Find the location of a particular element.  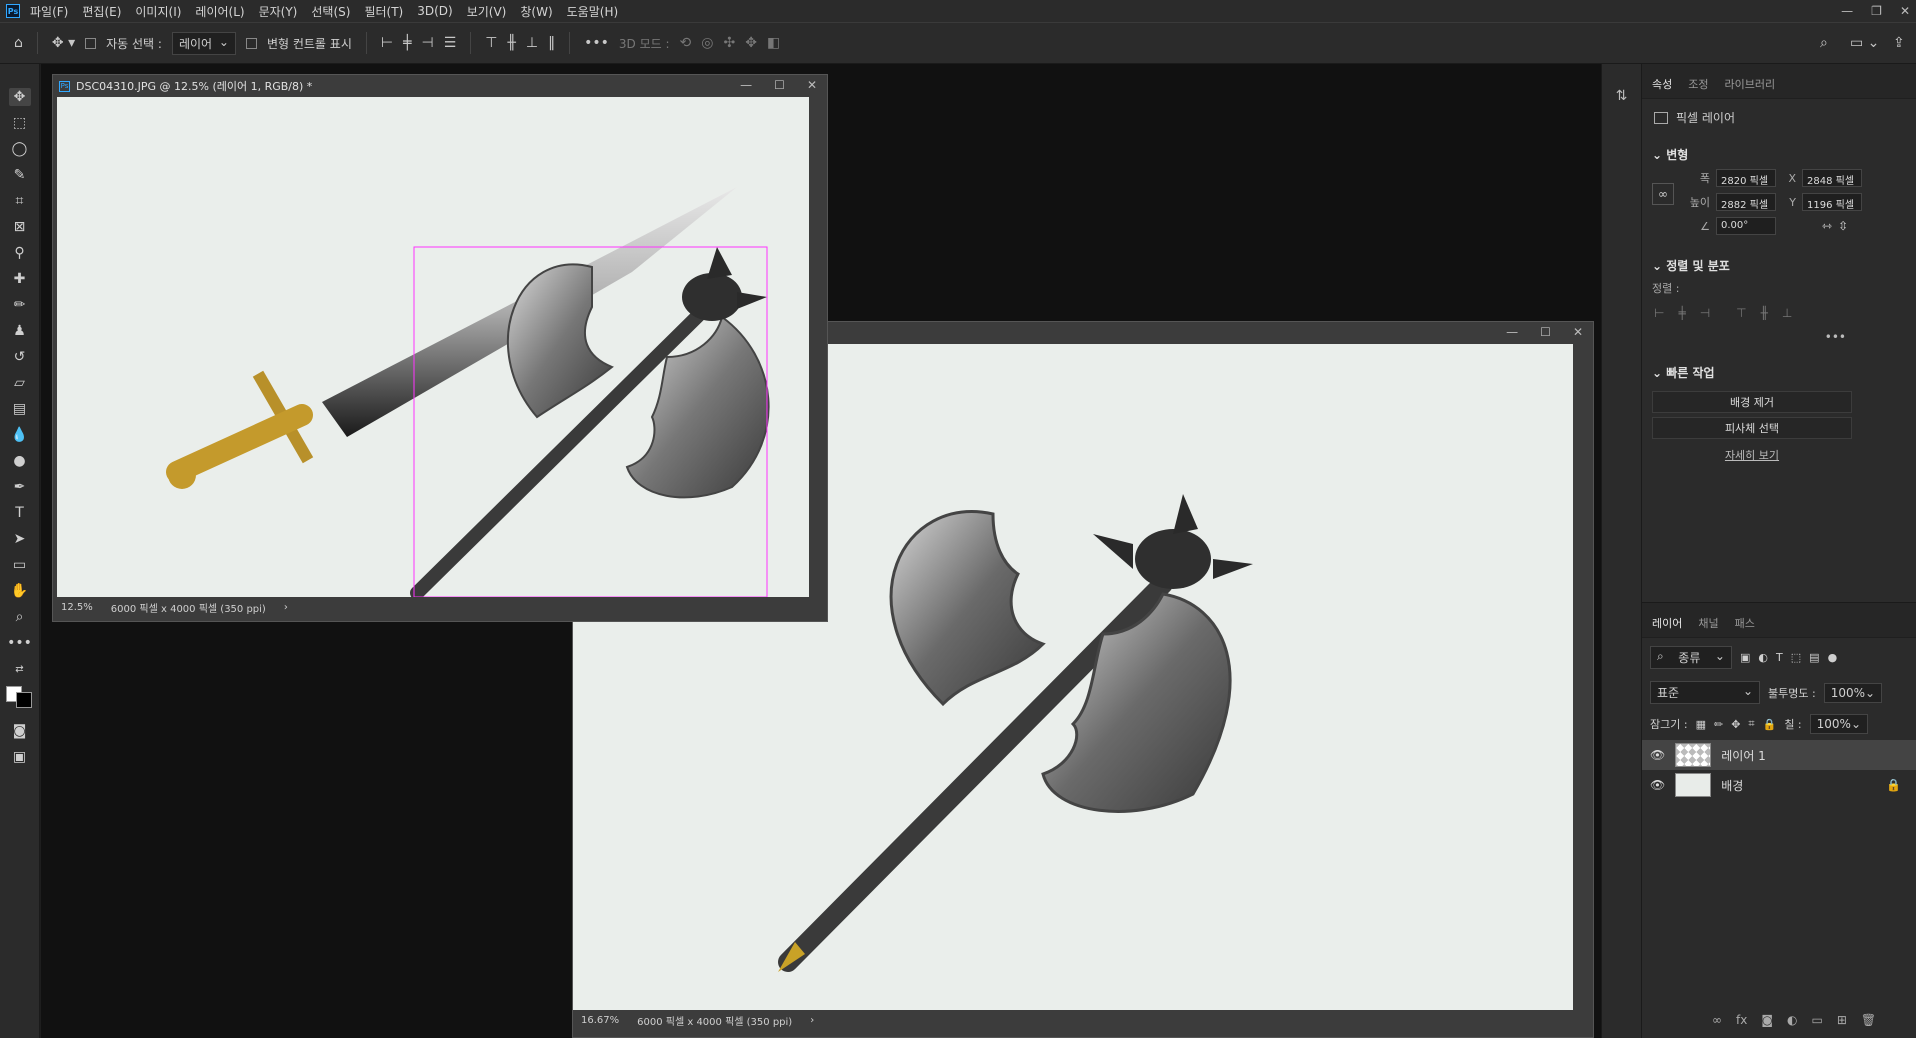

dodge-tool-icon: ● is located at coordinates (20, 461).